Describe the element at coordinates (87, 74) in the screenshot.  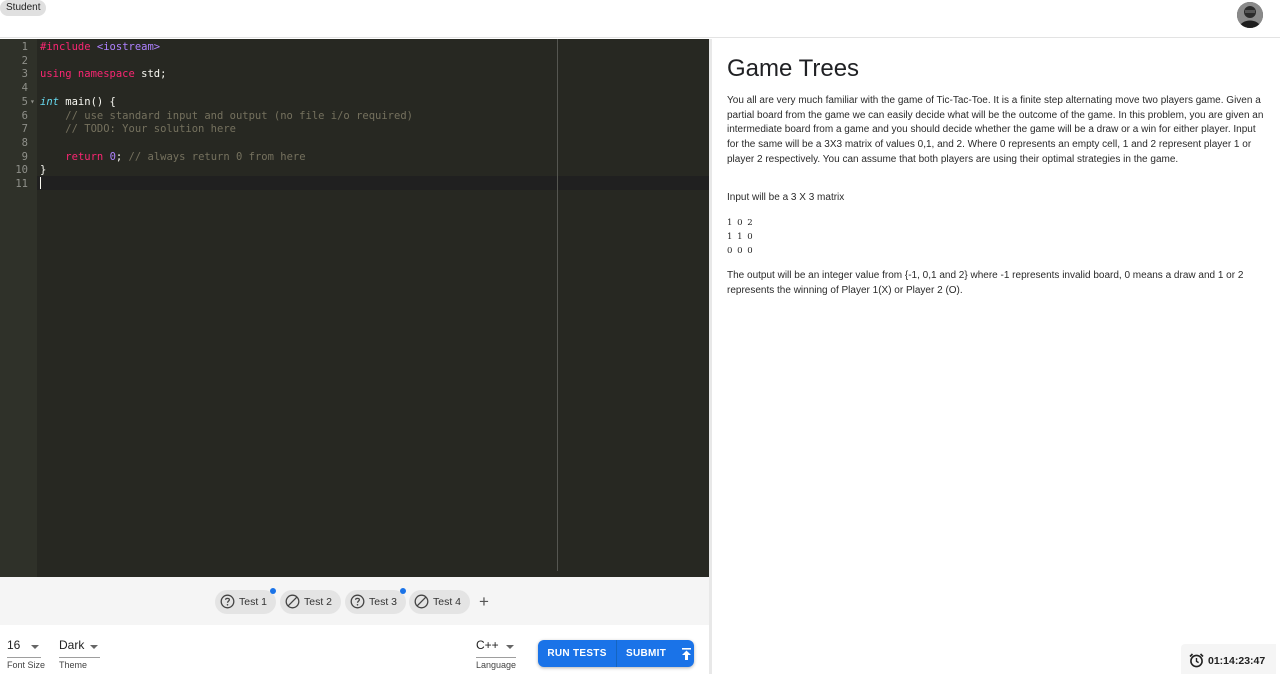
I see `code-token: using namespace` at that location.